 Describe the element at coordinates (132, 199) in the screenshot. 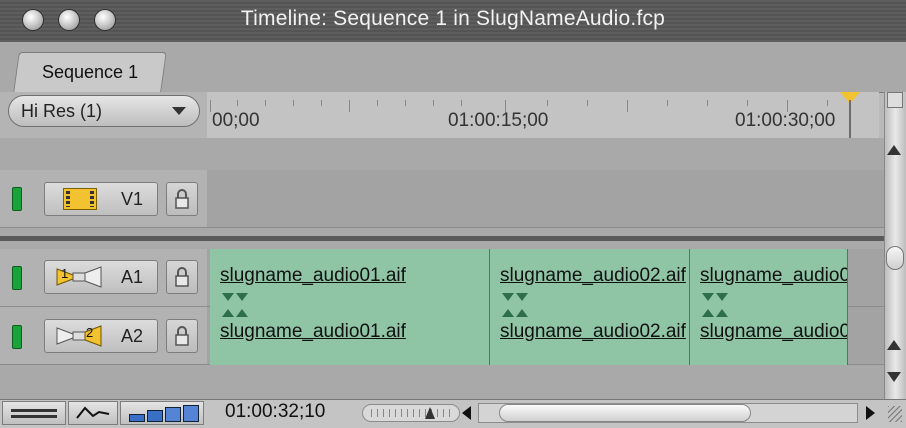

I see `track-label: V1` at that location.